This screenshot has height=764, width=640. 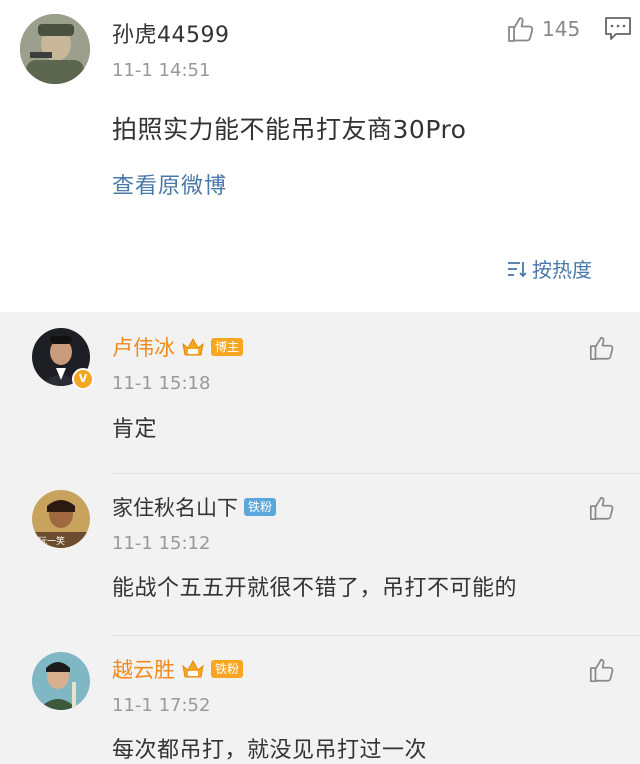 What do you see at coordinates (55, 49) in the screenshot?
I see `user-avatar` at bounding box center [55, 49].